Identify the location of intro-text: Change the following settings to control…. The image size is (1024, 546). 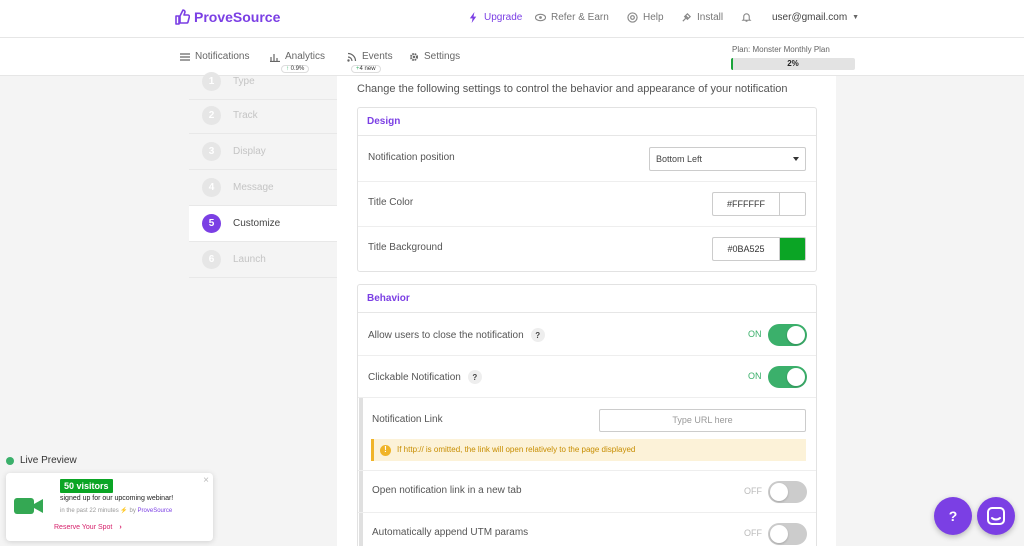
(572, 89).